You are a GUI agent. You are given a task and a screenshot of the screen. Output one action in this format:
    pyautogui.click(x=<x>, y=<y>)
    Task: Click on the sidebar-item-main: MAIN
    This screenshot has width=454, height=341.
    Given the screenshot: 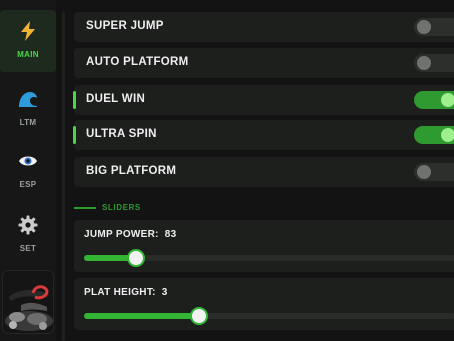 What is the action you would take?
    pyautogui.click(x=28, y=41)
    